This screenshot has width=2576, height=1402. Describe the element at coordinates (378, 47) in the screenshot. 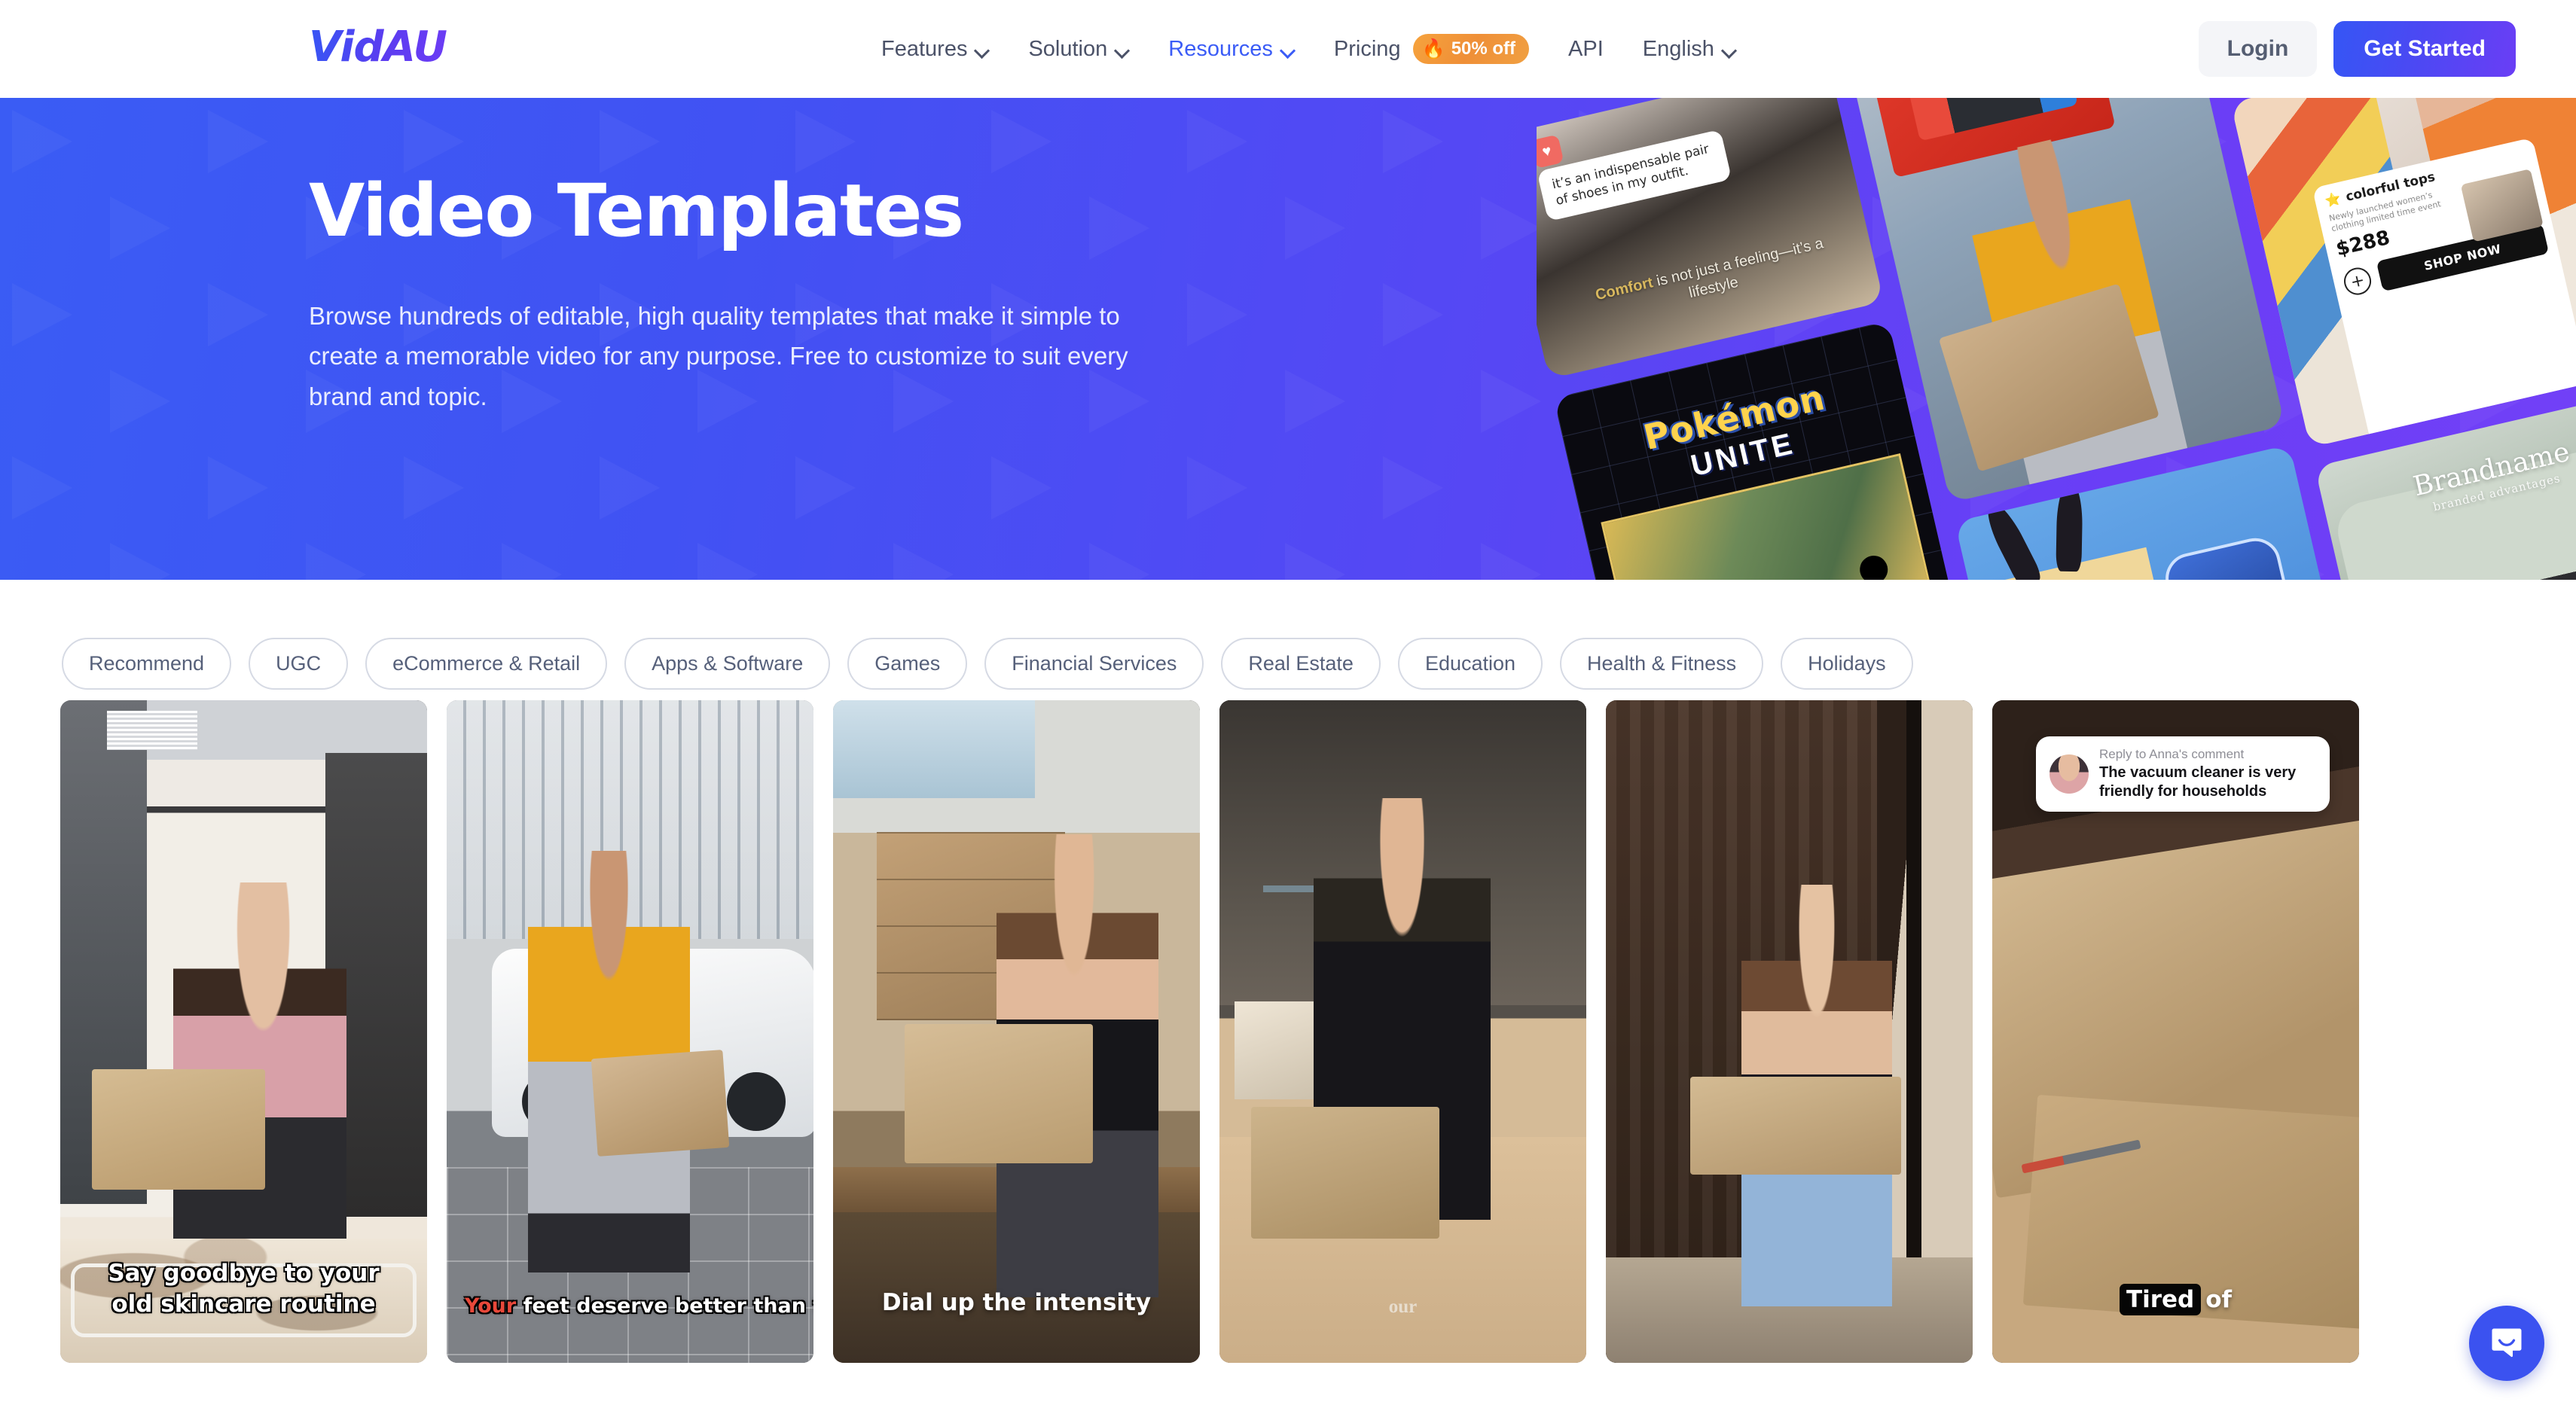

I see `logo: VidAU` at that location.